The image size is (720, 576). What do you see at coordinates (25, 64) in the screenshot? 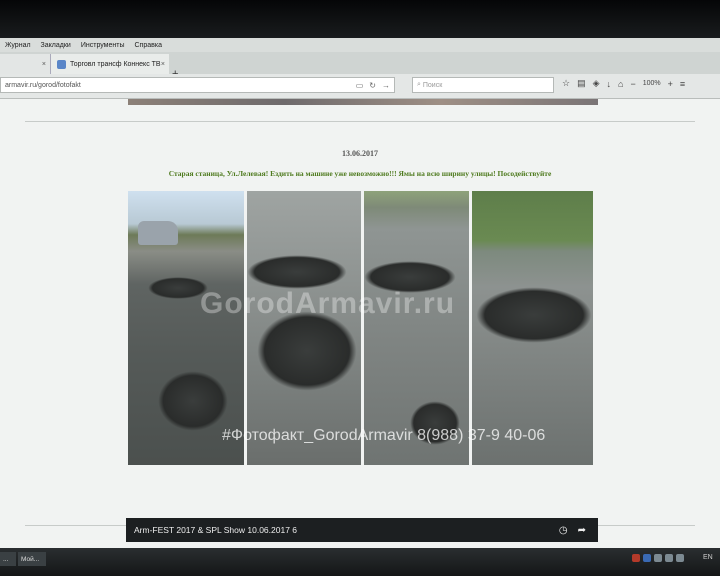
I see `tab-first: ×` at bounding box center [25, 64].